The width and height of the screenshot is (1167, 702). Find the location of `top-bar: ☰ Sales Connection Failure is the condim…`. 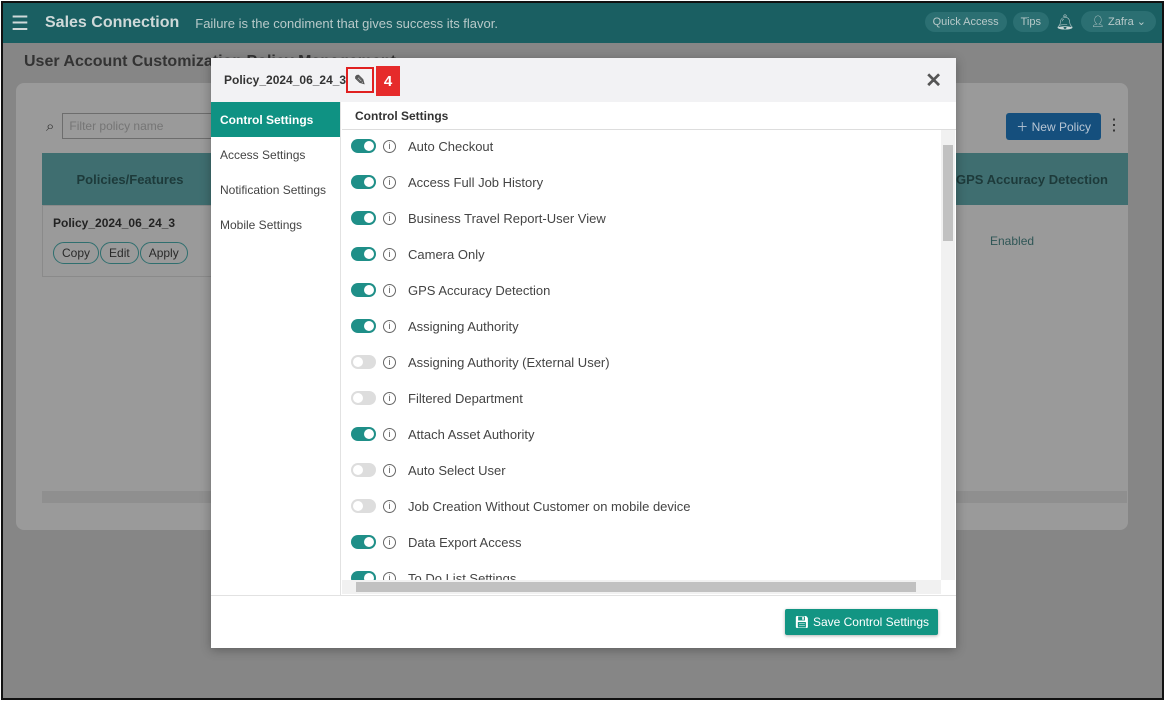

top-bar: ☰ Sales Connection Failure is the condim… is located at coordinates (582, 23).